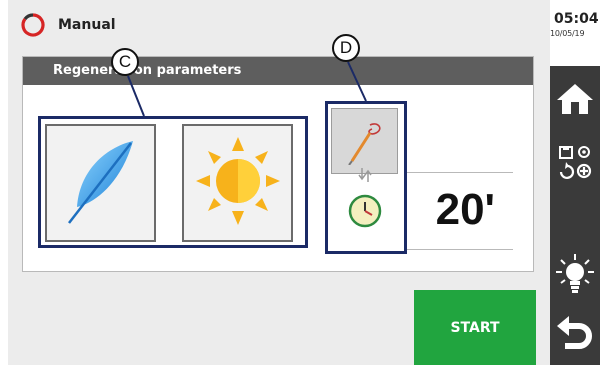  What do you see at coordinates (346, 48) in the screenshot?
I see `callout-d: D` at bounding box center [346, 48].